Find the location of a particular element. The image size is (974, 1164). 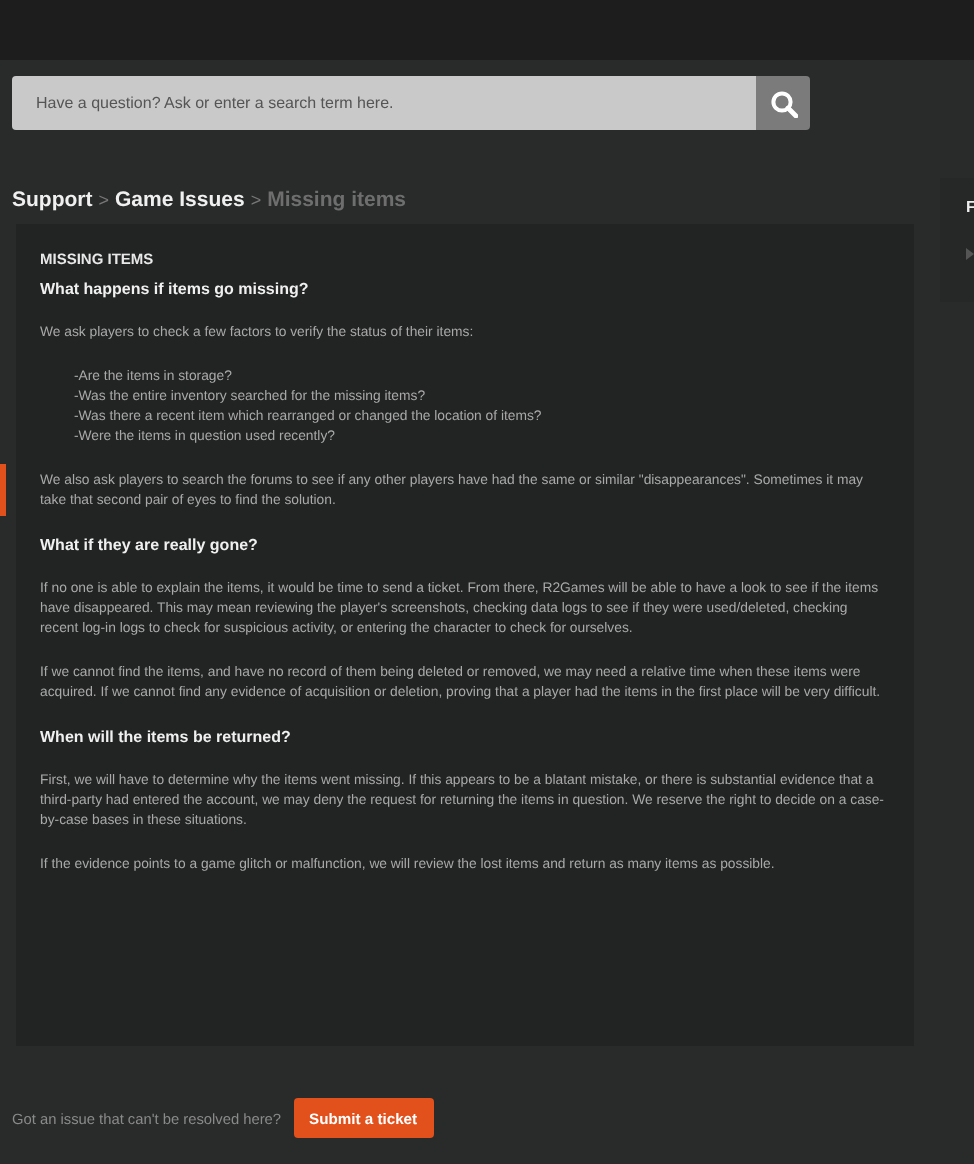

breadcrumb-link: Support is located at coordinates (52, 200).